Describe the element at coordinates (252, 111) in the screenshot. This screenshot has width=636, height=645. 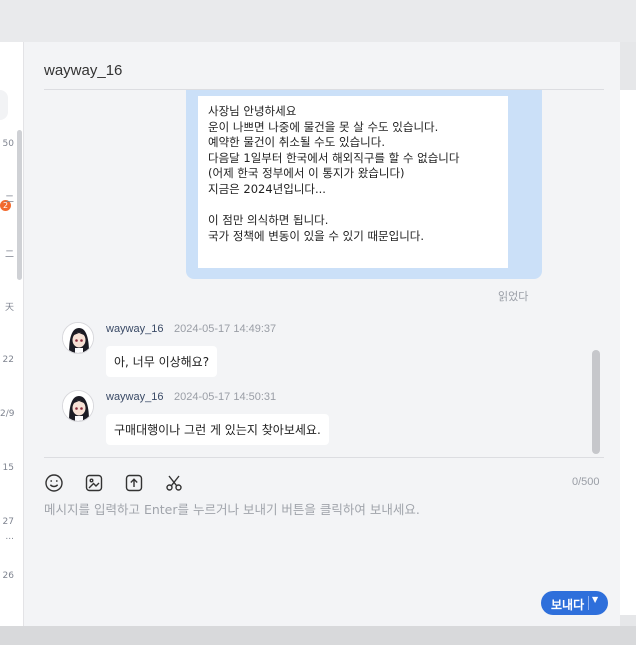
I see `message-line: 사장님 안녕하세요` at that location.